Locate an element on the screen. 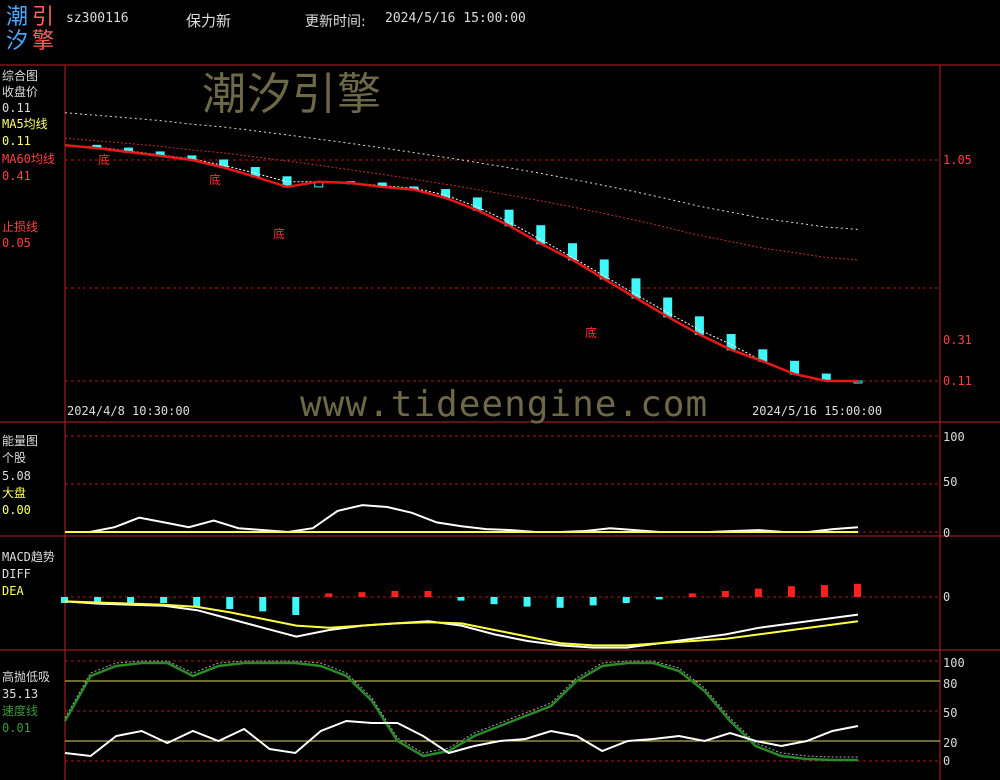 The image size is (1000, 780). main-y-tick: 1.05 is located at coordinates (957, 160).